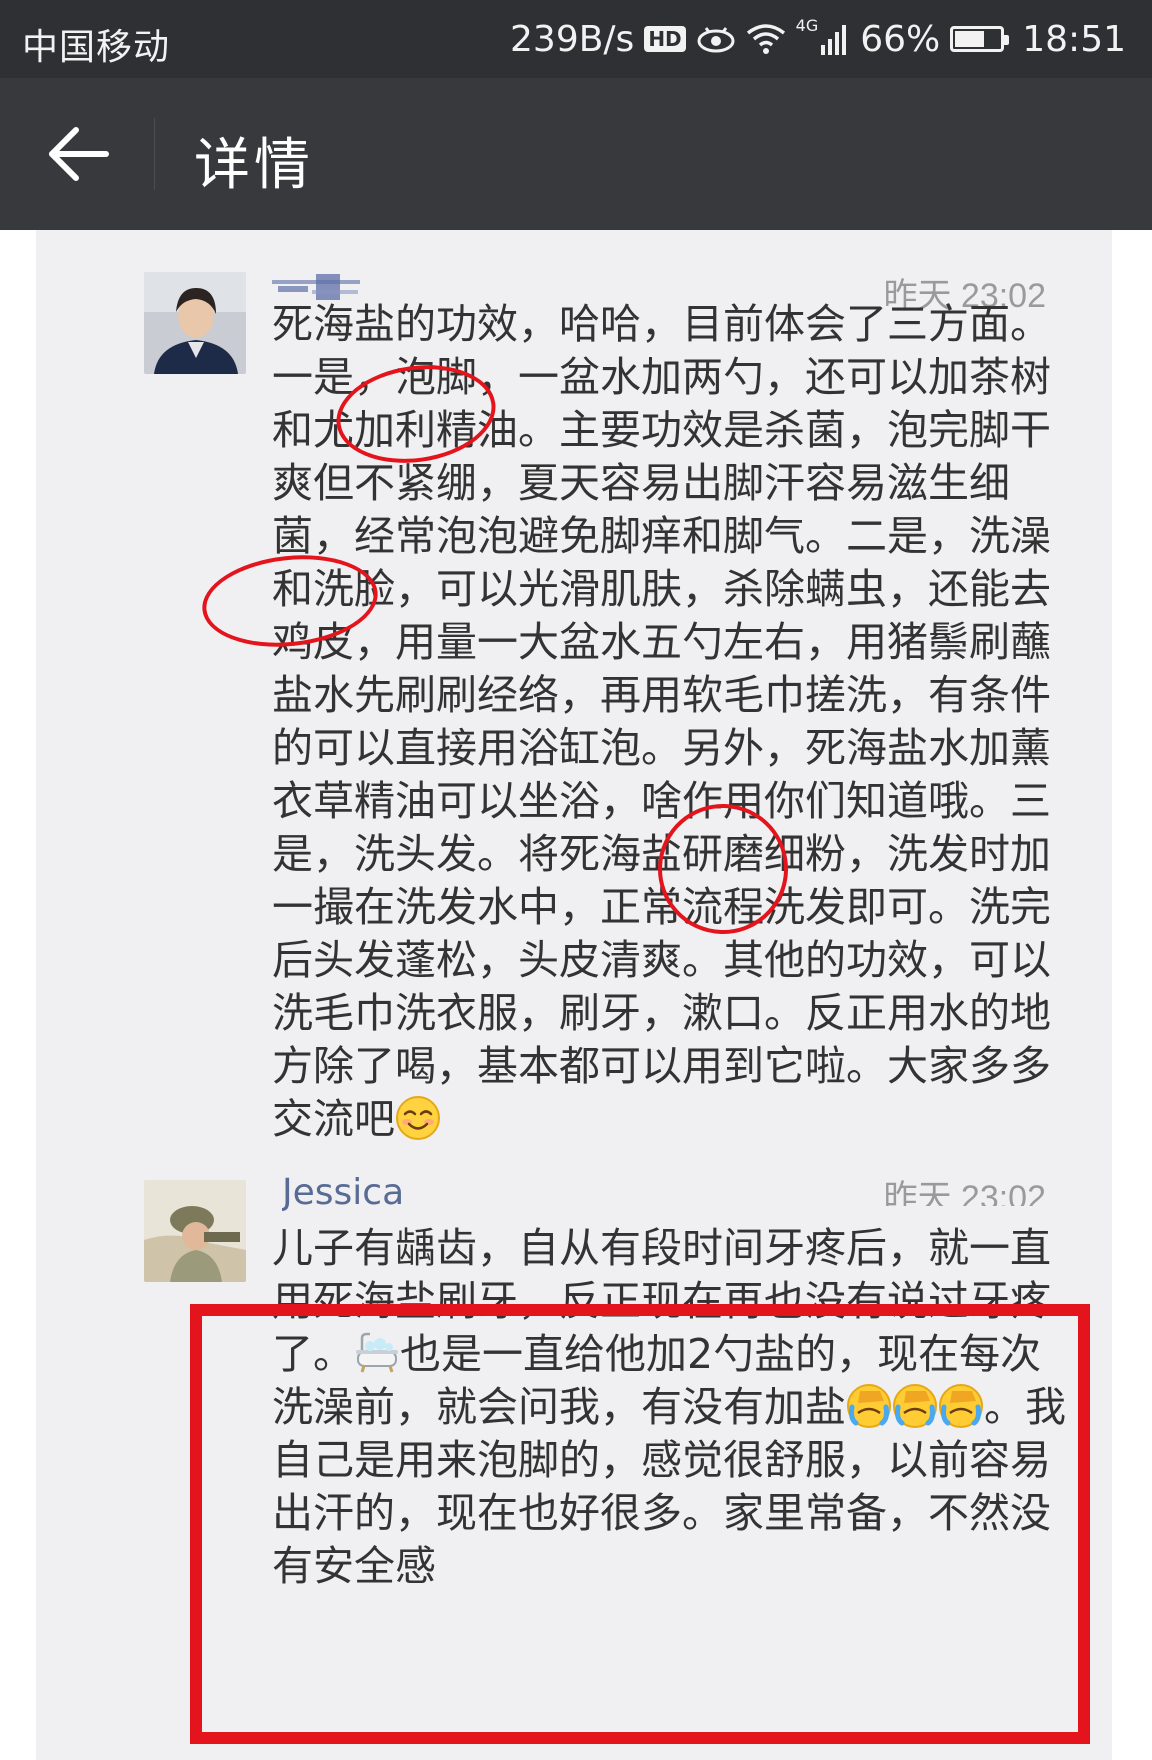  Describe the element at coordinates (418, 1118) in the screenshot. I see `smile-emoji-icon` at that location.